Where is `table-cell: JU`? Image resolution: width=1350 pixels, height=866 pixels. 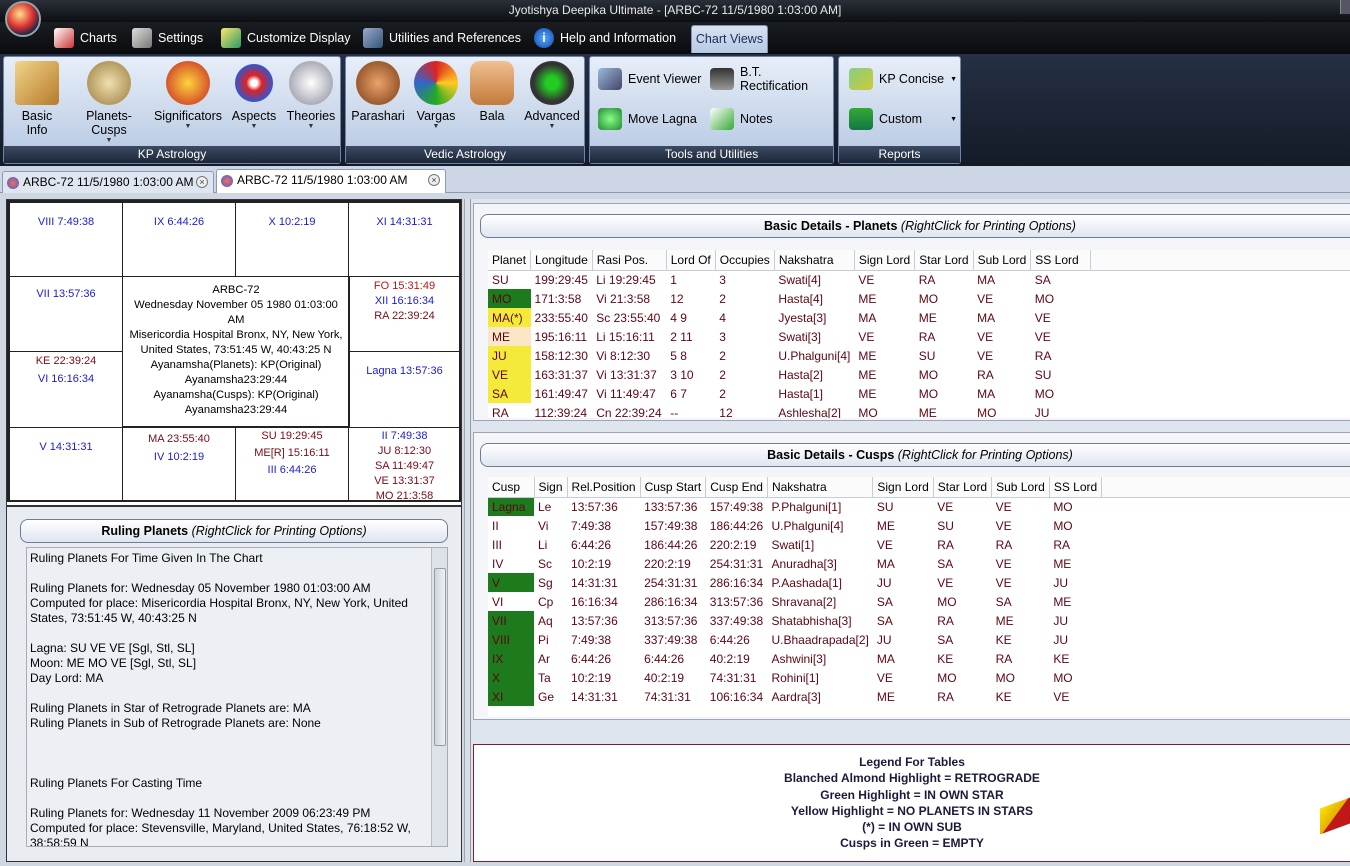
table-cell: JU is located at coordinates (1060, 639).